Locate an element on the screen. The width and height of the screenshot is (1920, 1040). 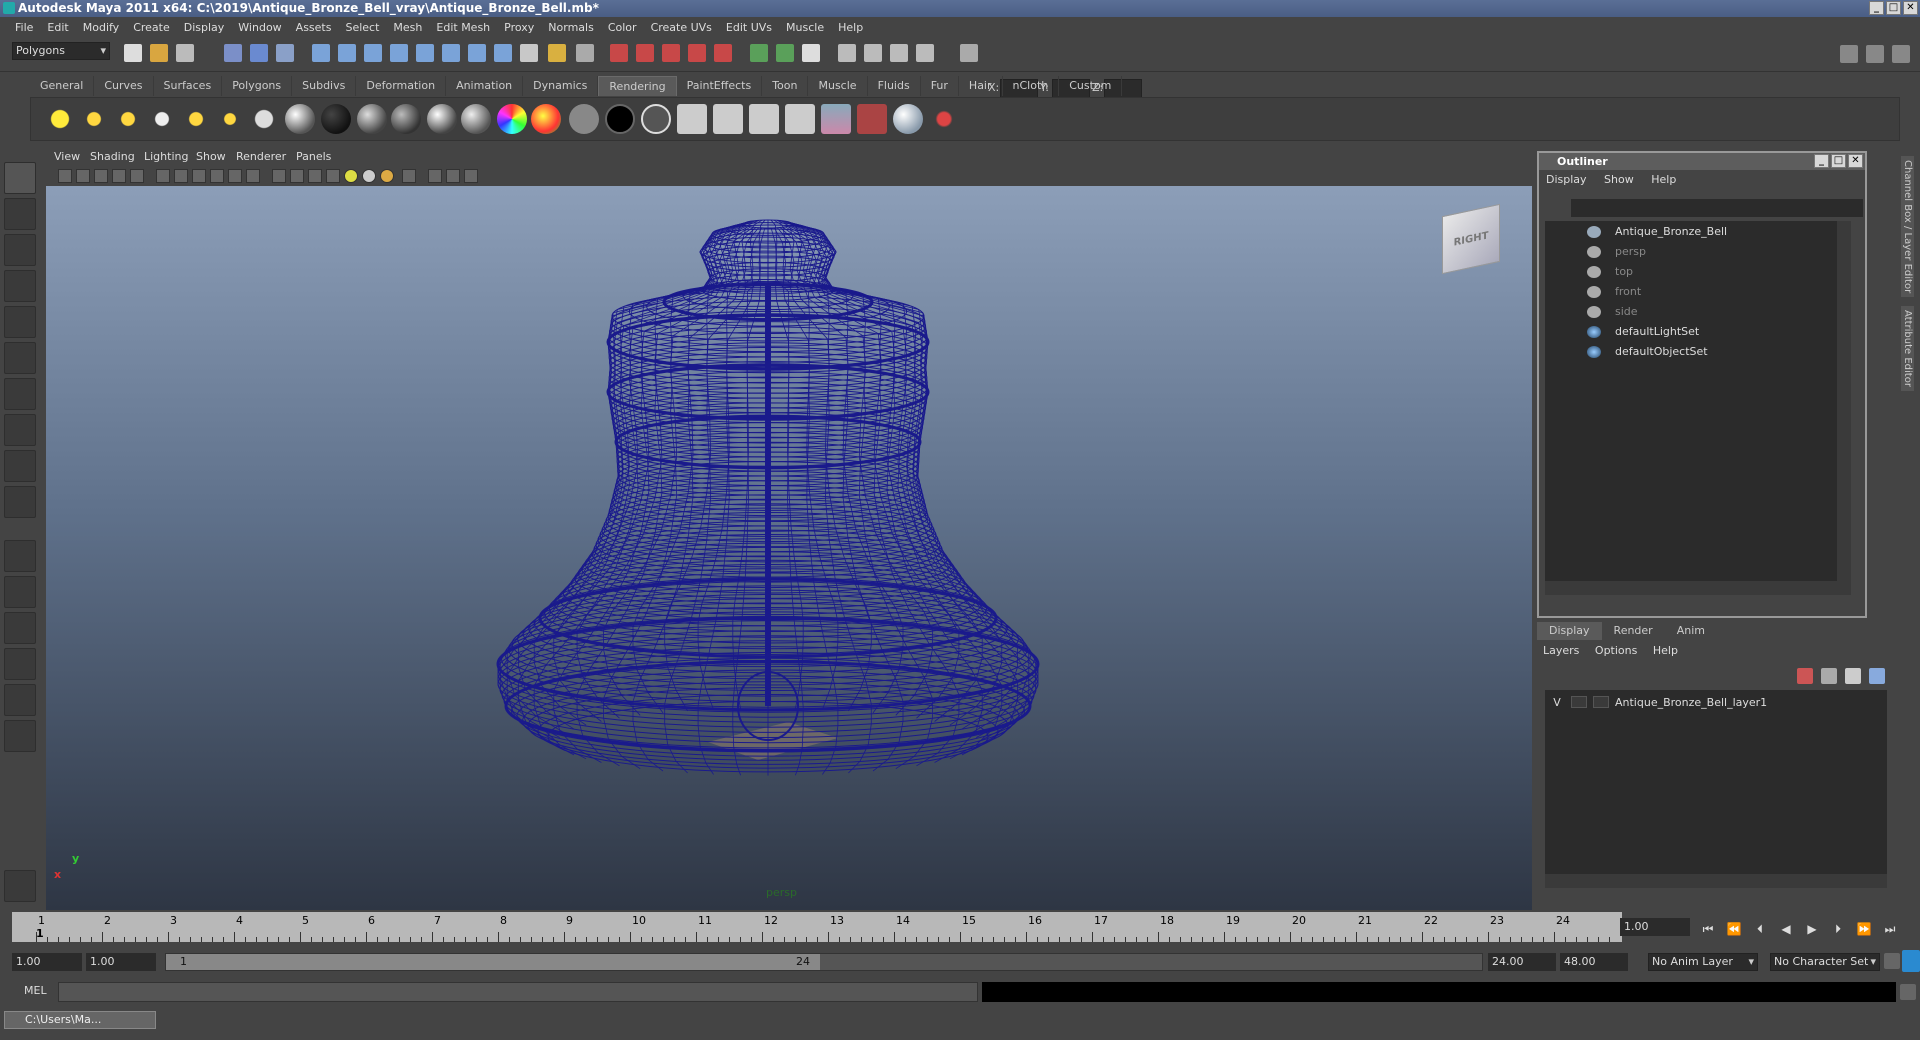
layered-shader-icon is located at coordinates (656, 119).